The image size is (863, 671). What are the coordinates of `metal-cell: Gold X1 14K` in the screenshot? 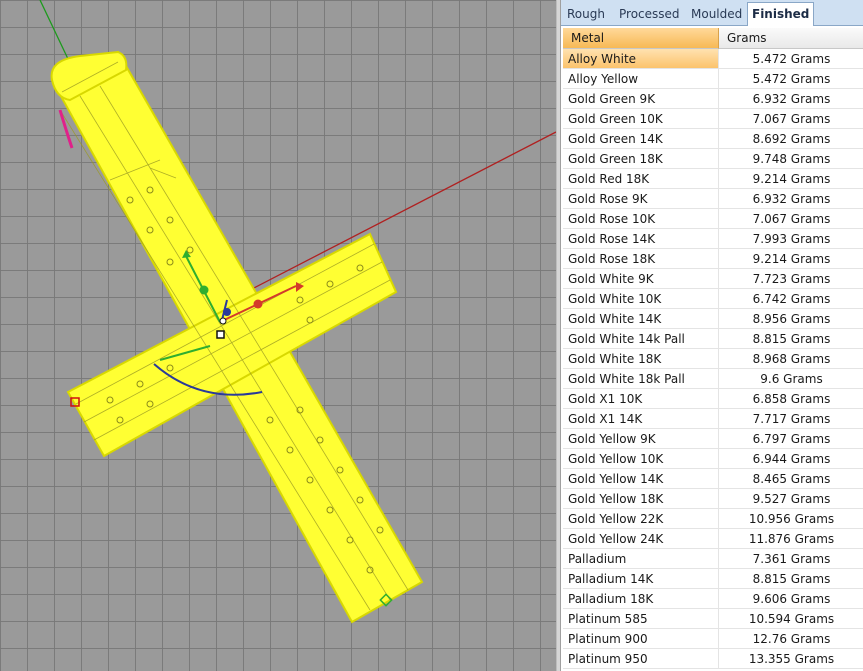 It's located at (641, 418).